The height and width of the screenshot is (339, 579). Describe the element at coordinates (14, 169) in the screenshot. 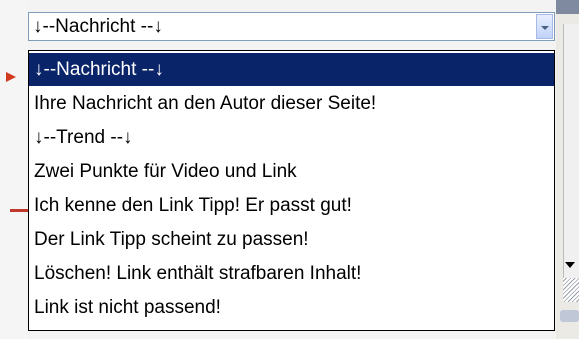

I see `page-background-left` at that location.